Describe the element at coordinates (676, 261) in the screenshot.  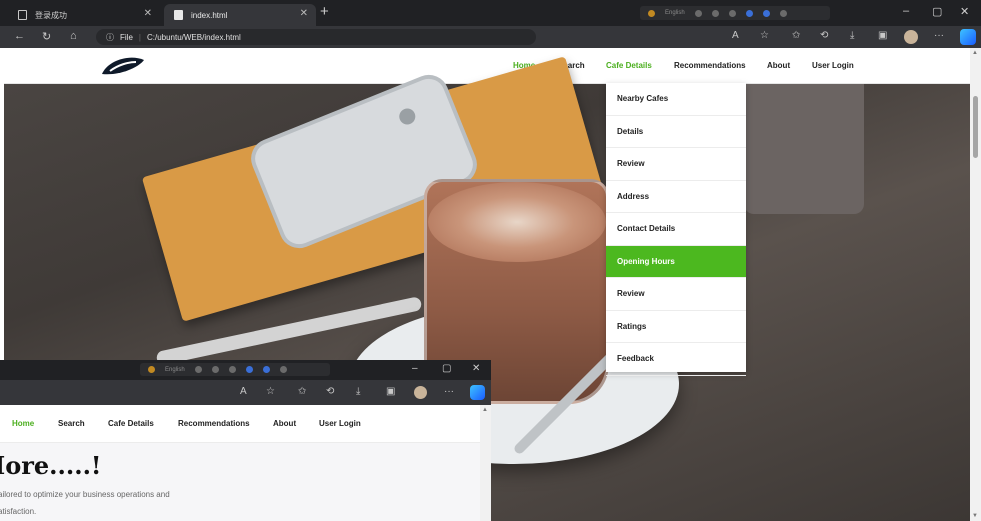
I see `dropdown-item-opening-hours: Opening Hours` at that location.